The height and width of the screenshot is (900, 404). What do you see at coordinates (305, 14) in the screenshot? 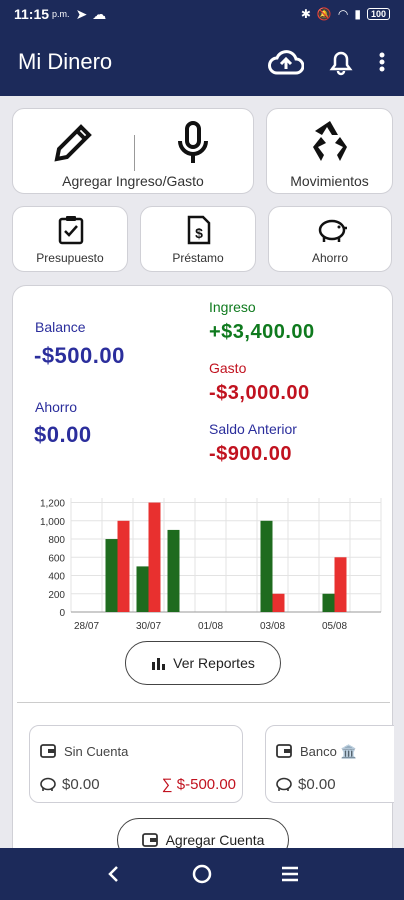
I see `bluetooth-icon: ✱` at bounding box center [305, 14].